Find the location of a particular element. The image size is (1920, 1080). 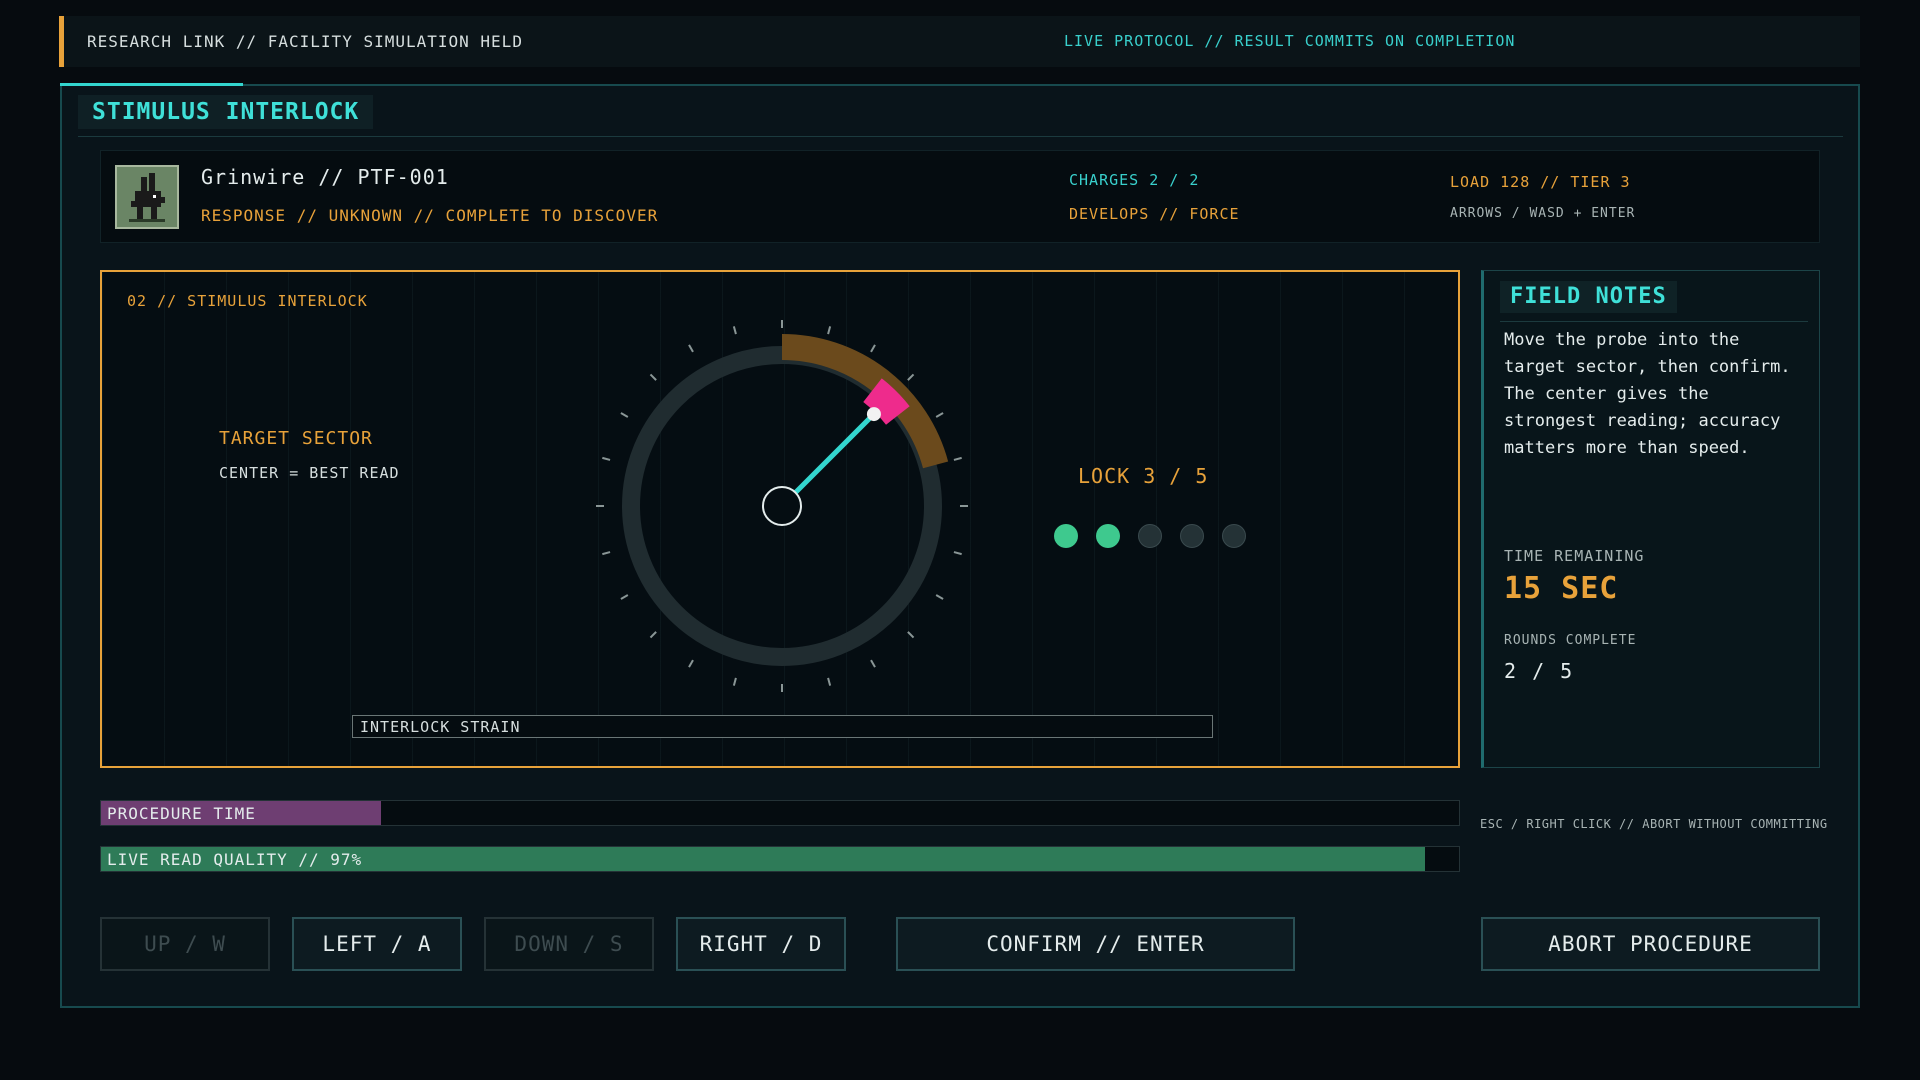

panel-accent is located at coordinates (151, 84).